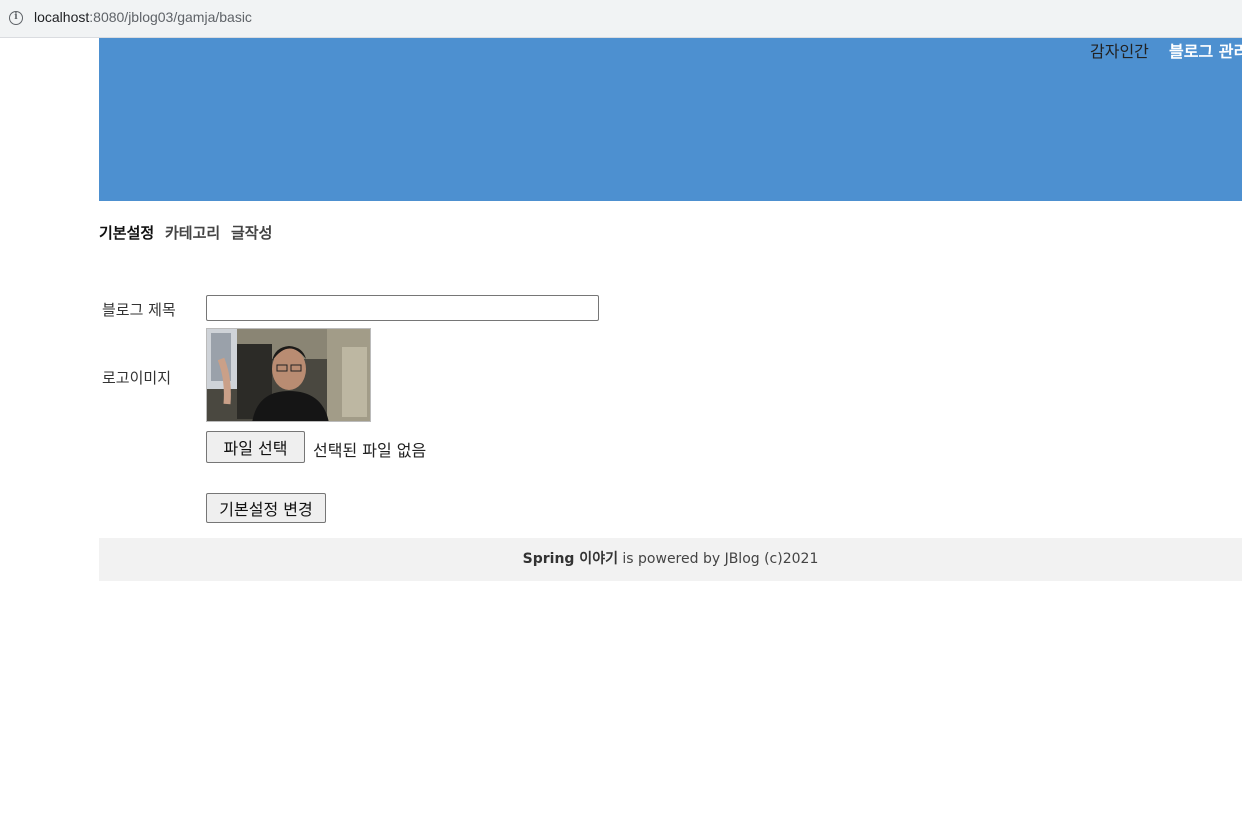 The image size is (1242, 837). I want to click on url-text: localhost:8080/jblog03/gamja/basic, so click(143, 17).